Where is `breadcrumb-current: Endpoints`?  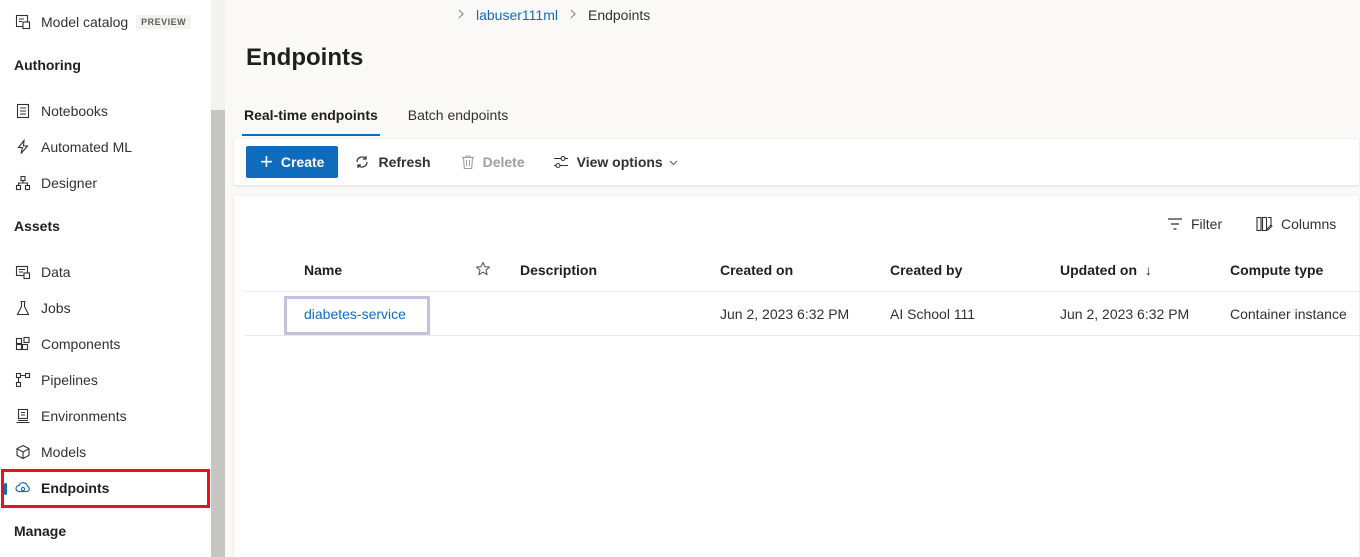 breadcrumb-current: Endpoints is located at coordinates (619, 15).